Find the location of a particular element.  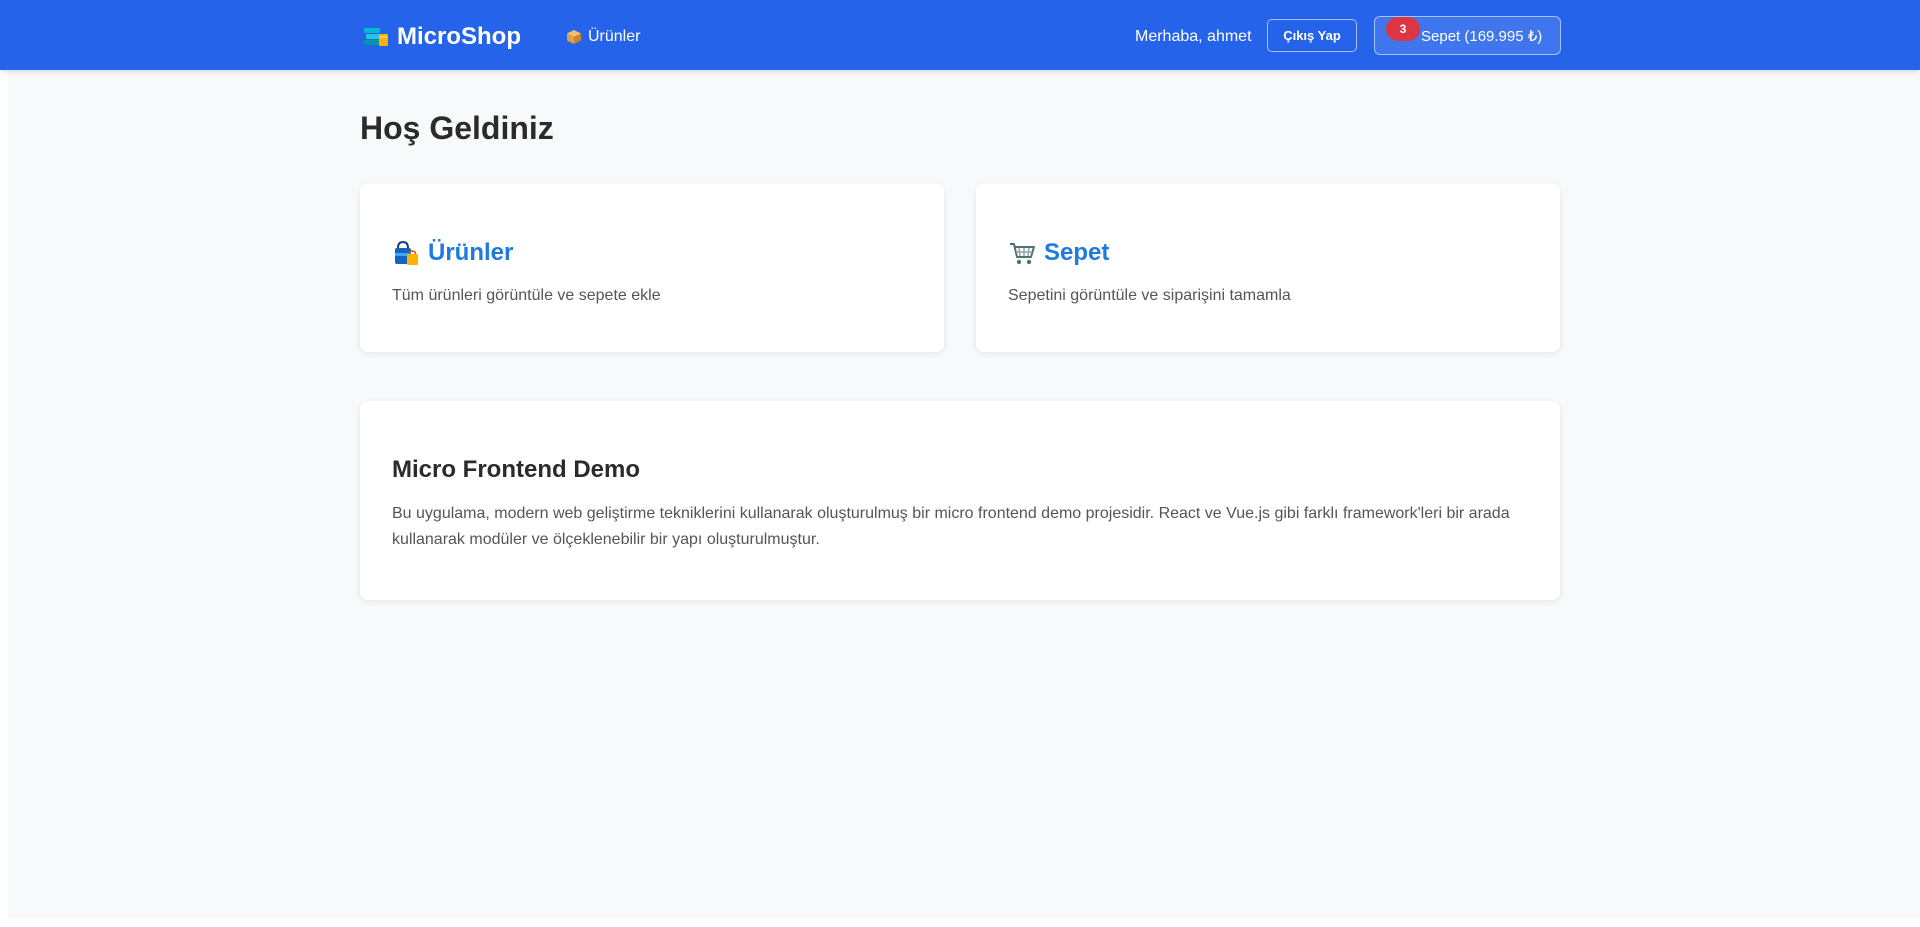

nav-link-products: Ürünler is located at coordinates (603, 37).